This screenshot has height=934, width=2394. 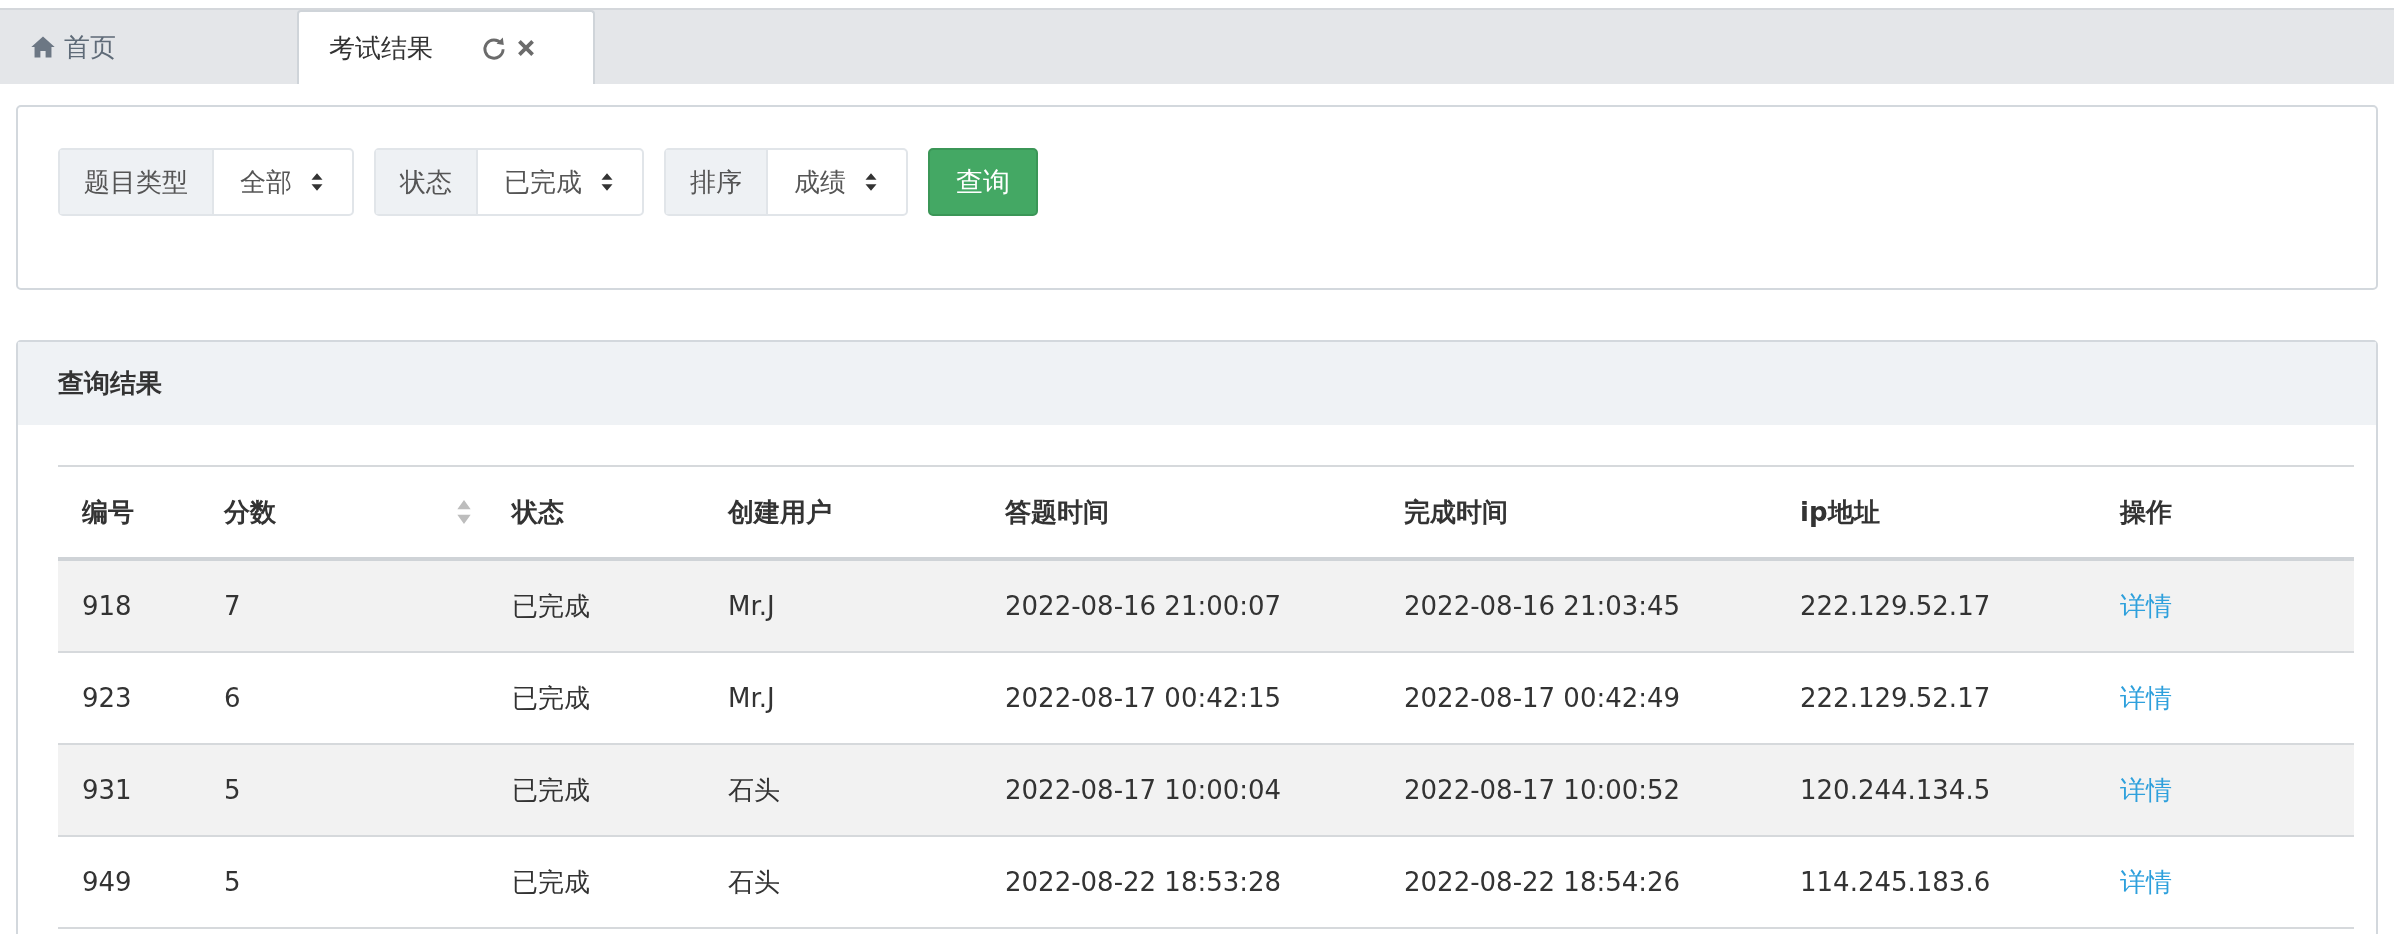 I want to click on select-value: 已完成, so click(x=543, y=182).